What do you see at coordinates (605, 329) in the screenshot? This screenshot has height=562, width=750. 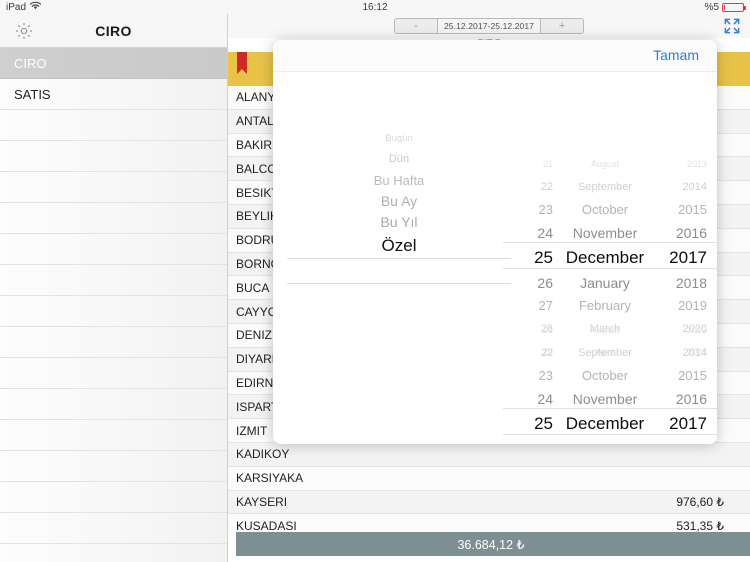 I see `date-month-cell: August` at bounding box center [605, 329].